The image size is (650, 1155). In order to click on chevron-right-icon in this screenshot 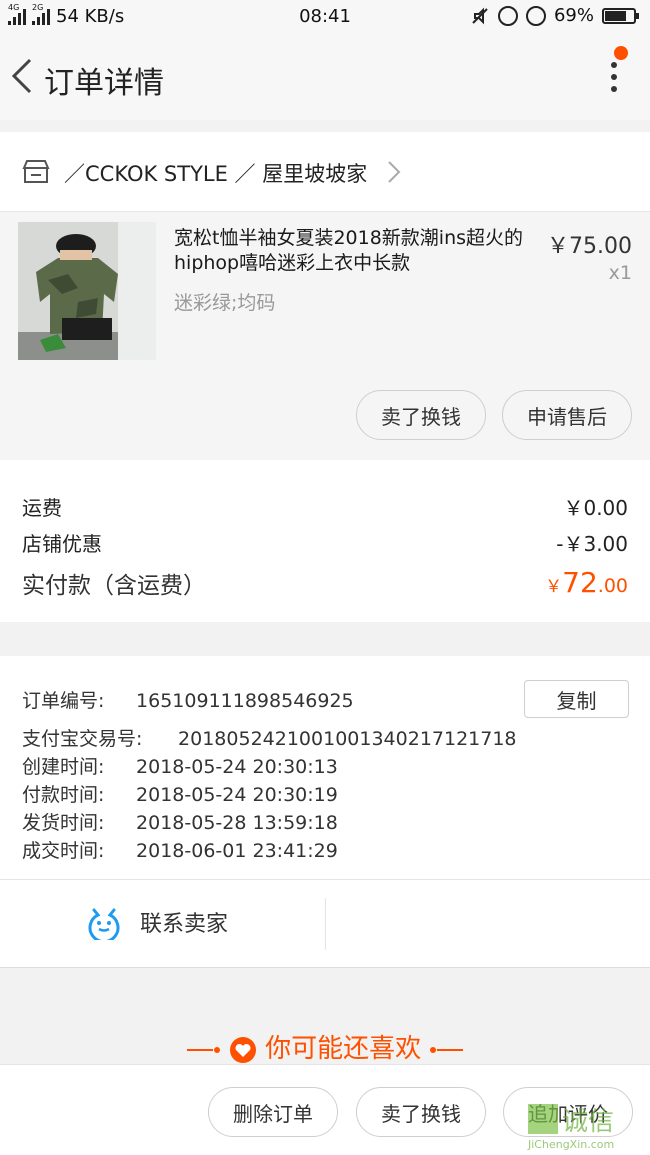, I will do `click(394, 172)`.